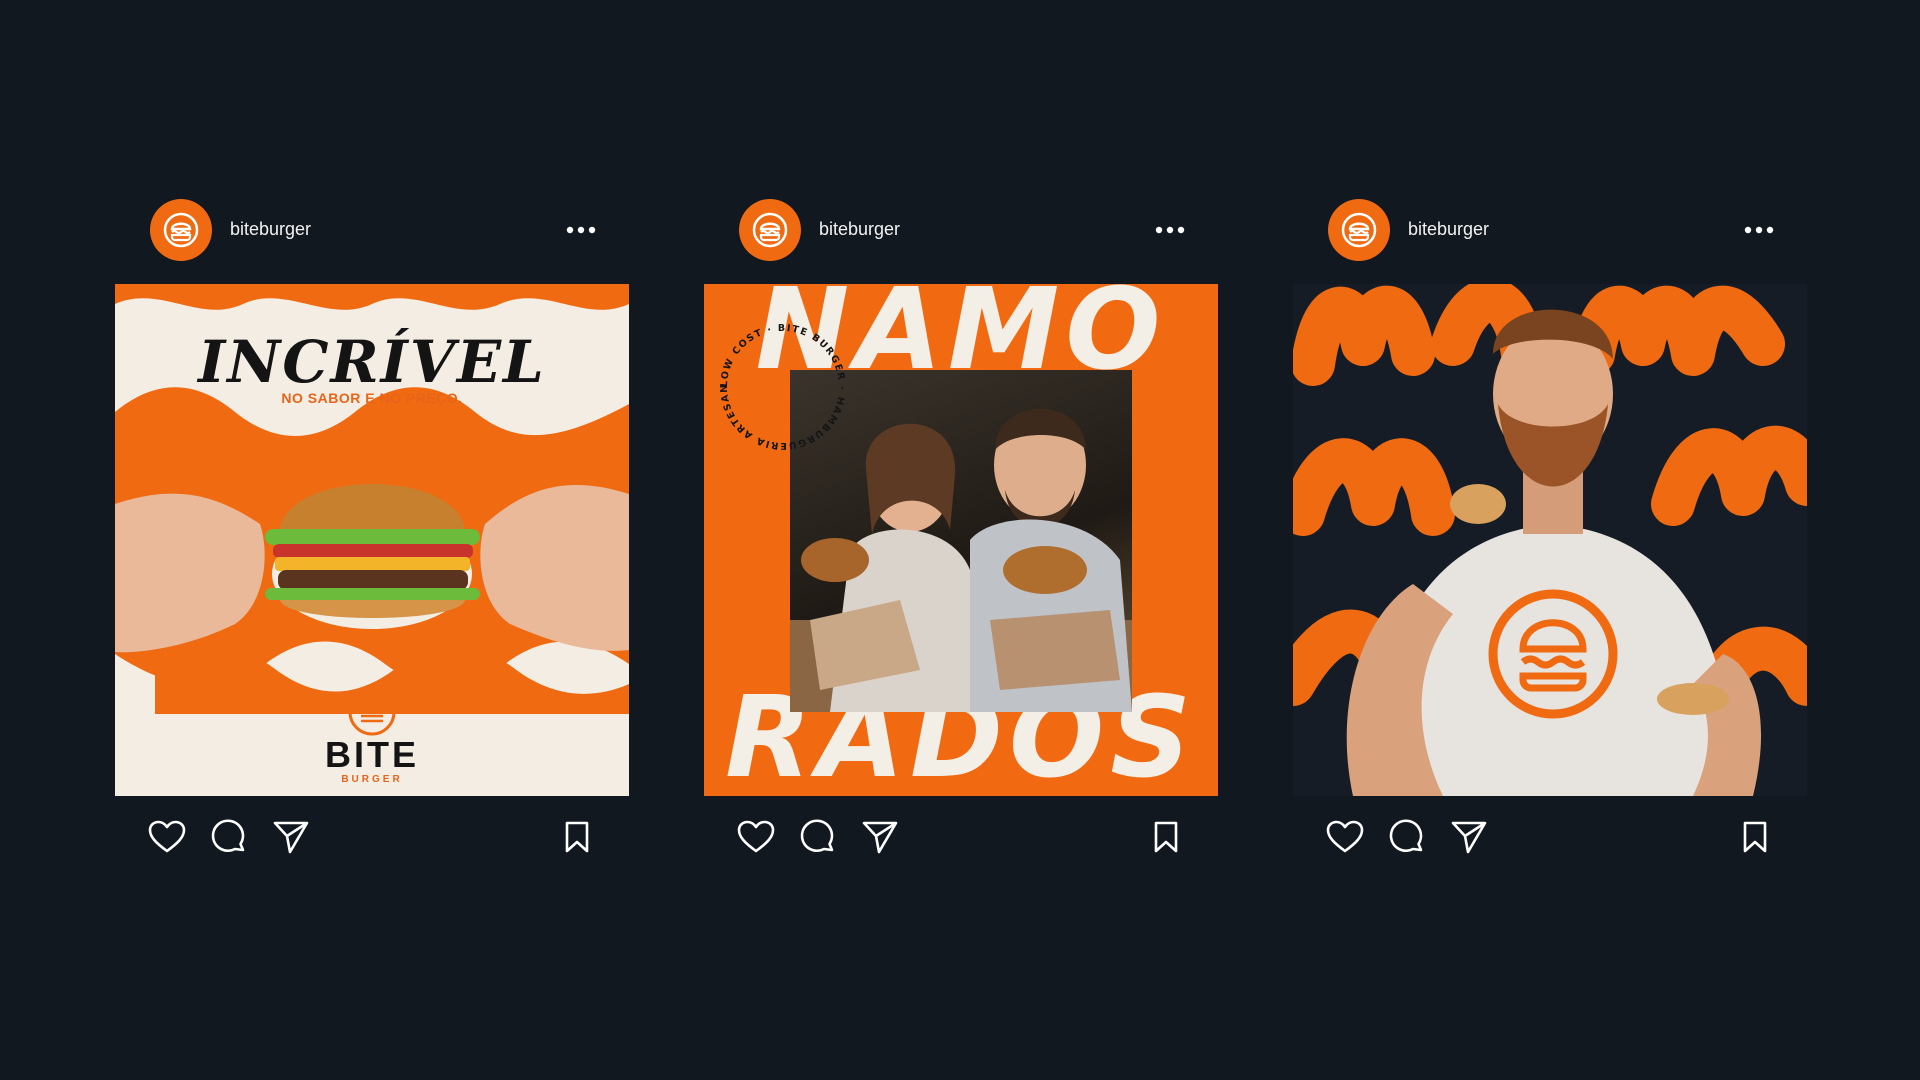 This screenshot has height=1080, width=1920. I want to click on post-headline: INCRÍVEL, so click(372, 362).